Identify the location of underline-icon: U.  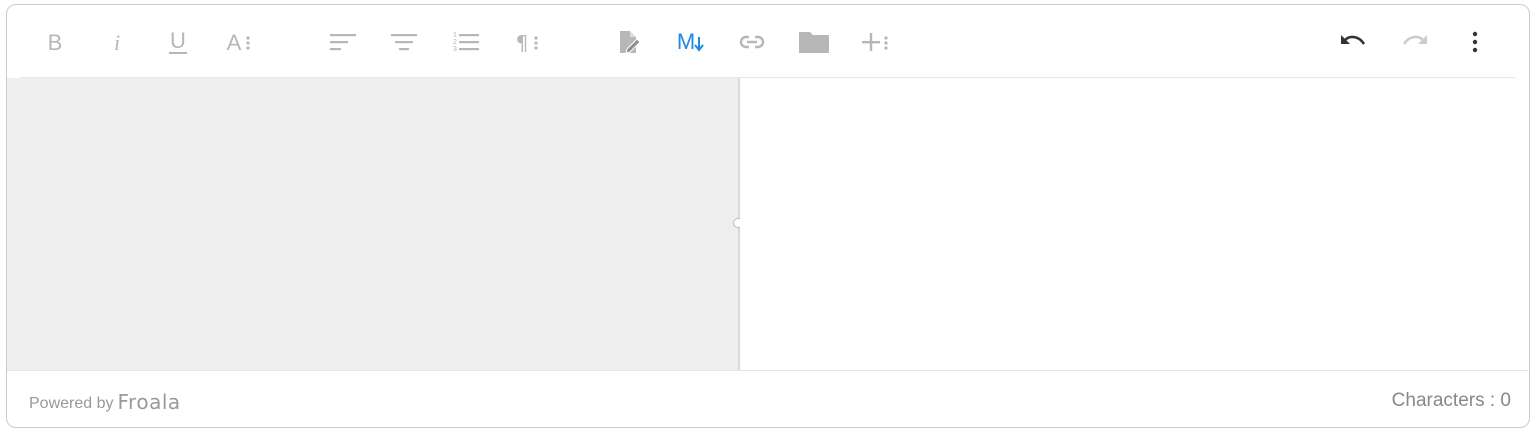
(178, 41).